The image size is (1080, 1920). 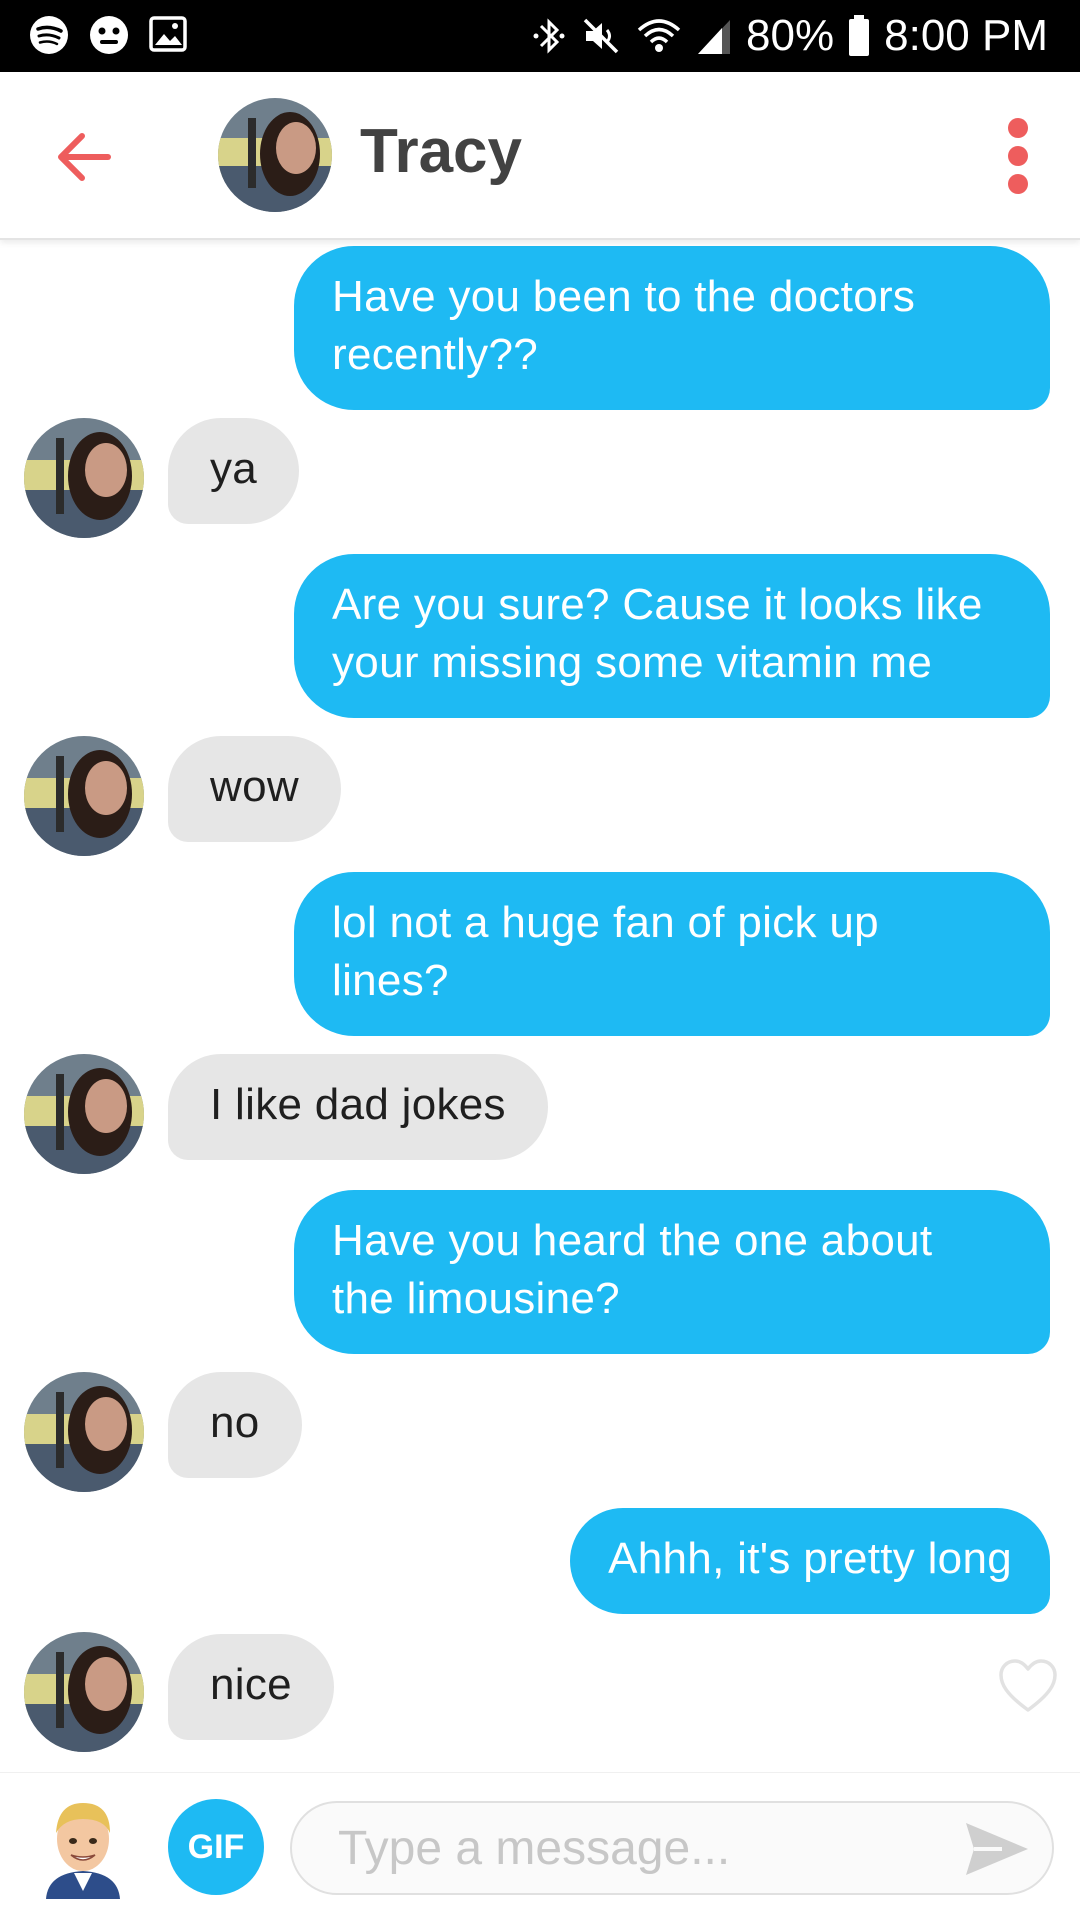 What do you see at coordinates (83, 1847) in the screenshot?
I see `bitmoji-icon` at bounding box center [83, 1847].